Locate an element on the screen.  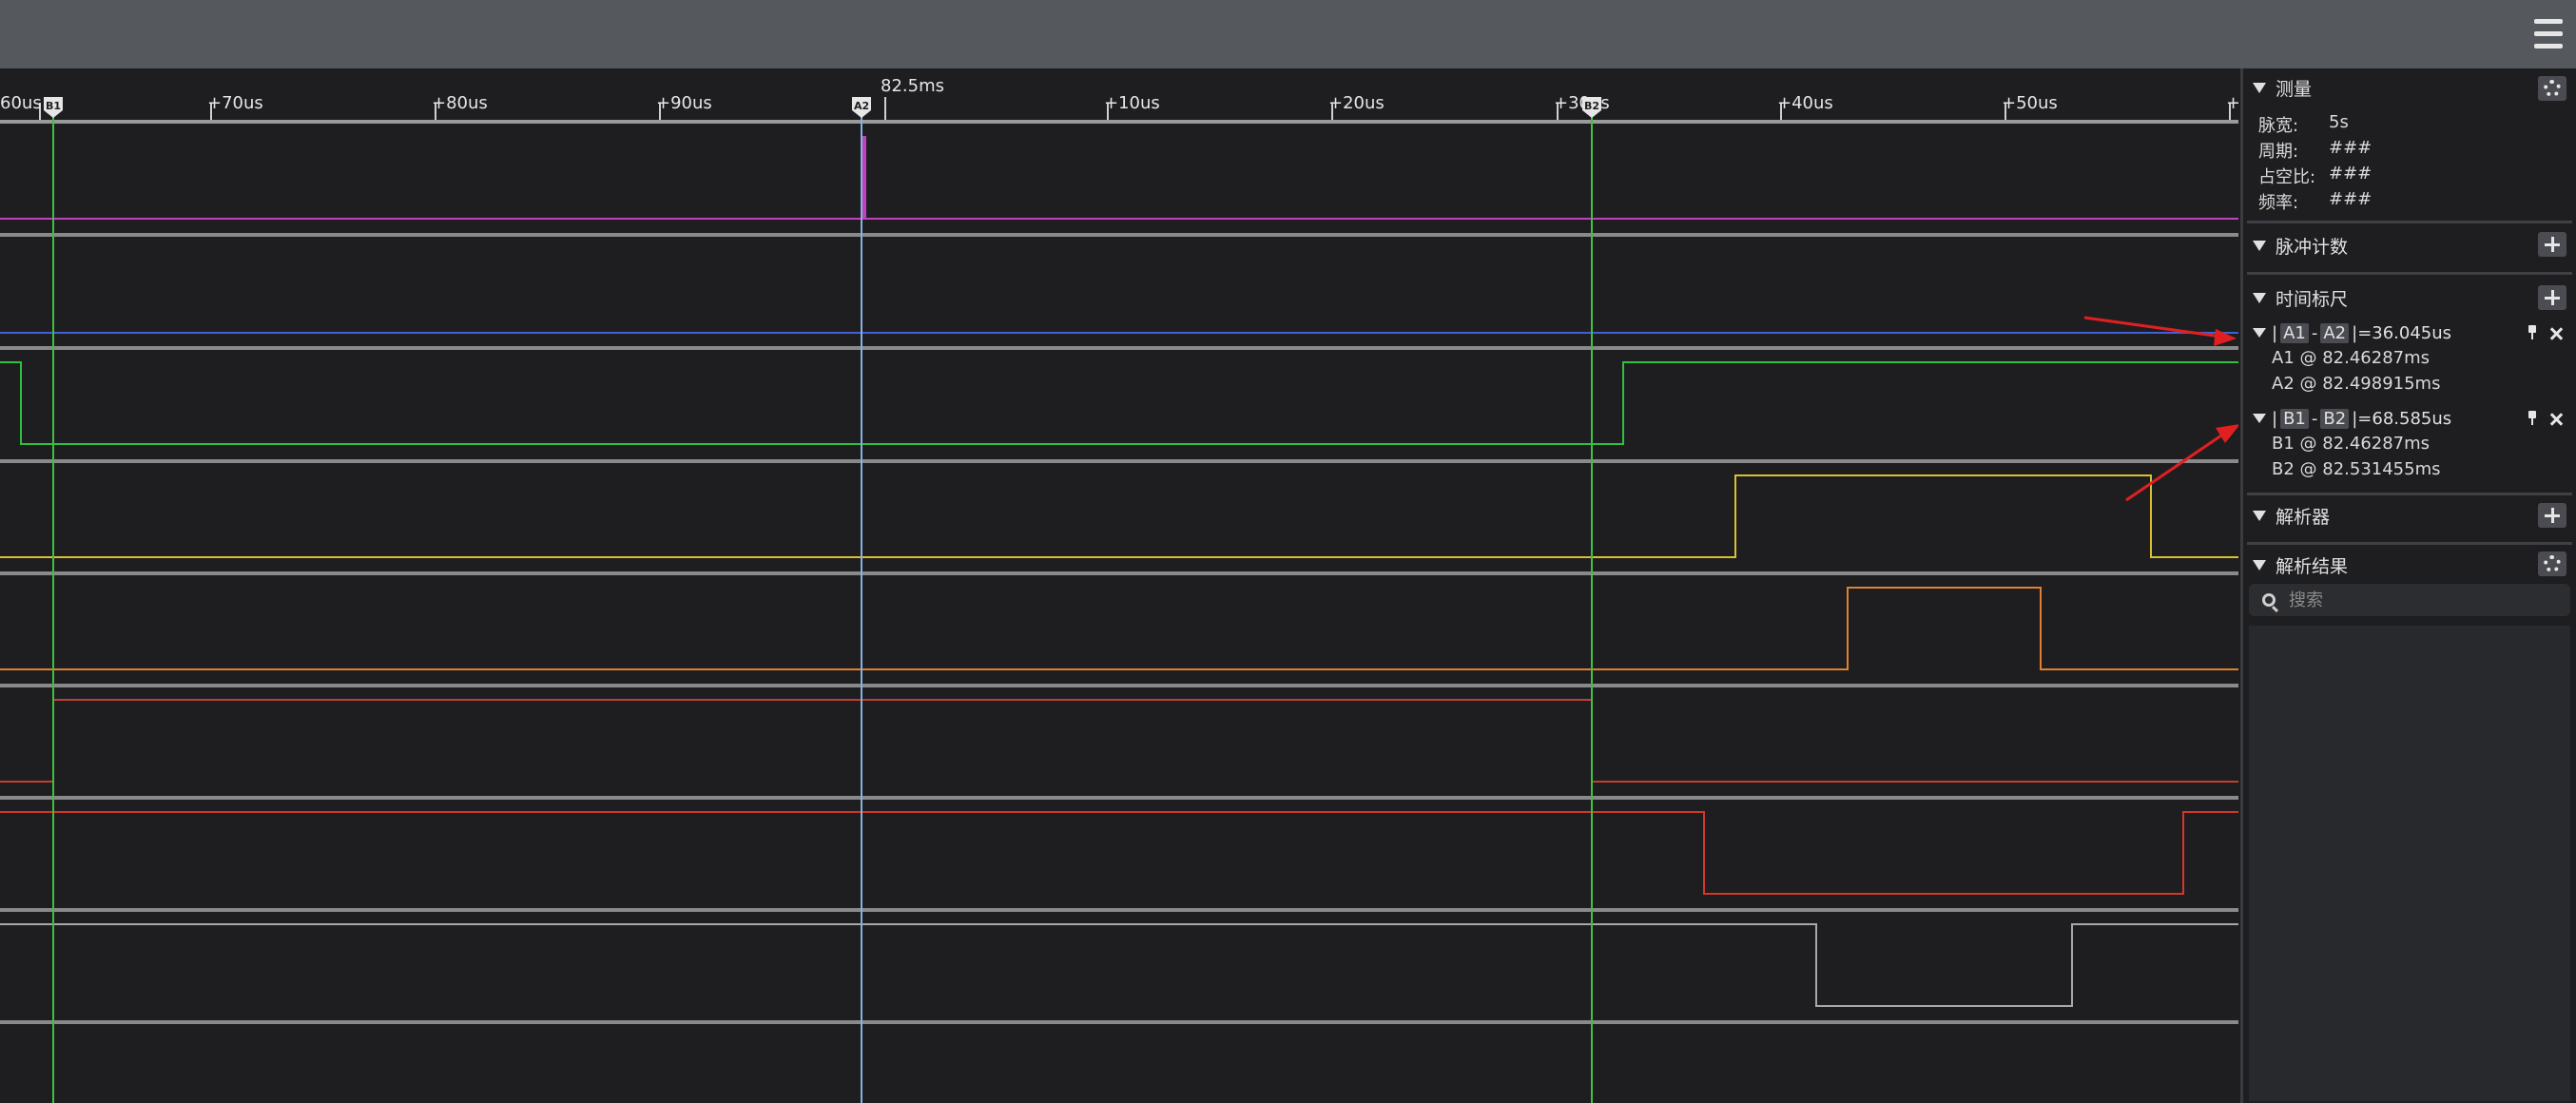
side-panel: 测量 脉宽: 5s 周期: ### 占空比: ### 频率: ### 脉冲计数 is located at coordinates (2408, 585).